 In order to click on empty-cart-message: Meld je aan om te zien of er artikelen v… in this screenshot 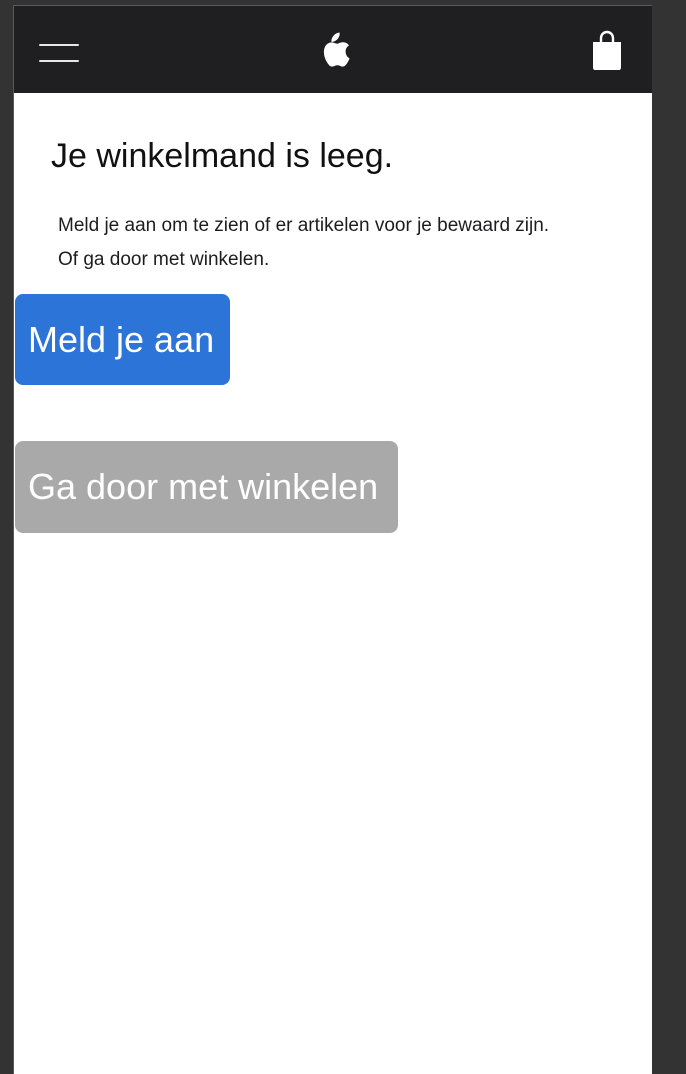, I will do `click(348, 243)`.